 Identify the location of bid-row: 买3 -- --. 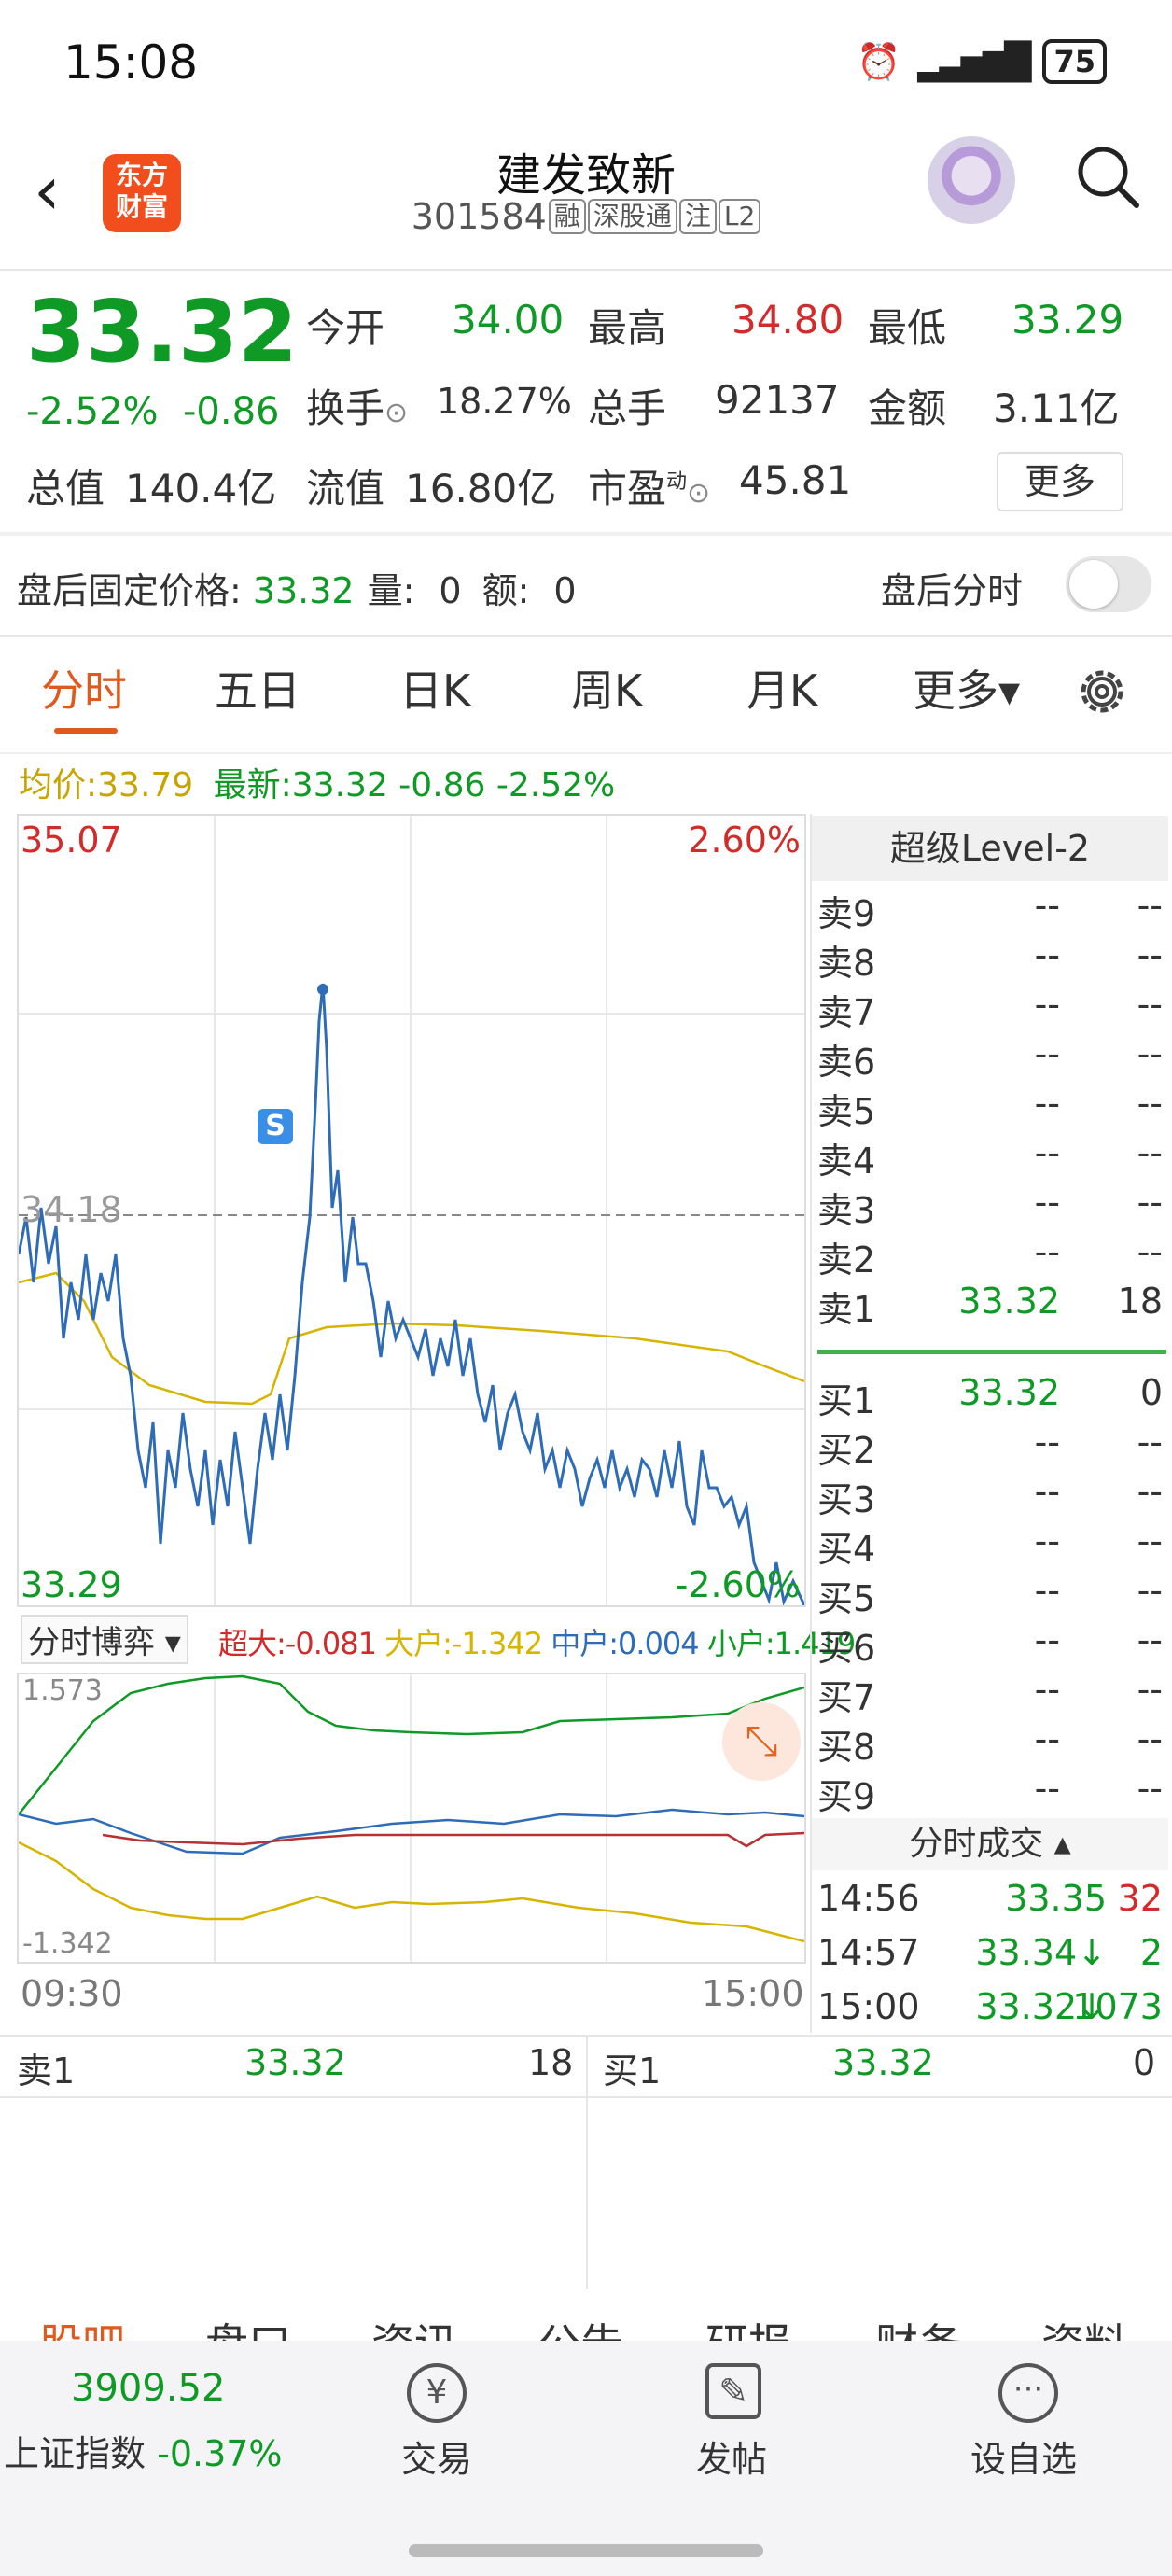
(990, 1495).